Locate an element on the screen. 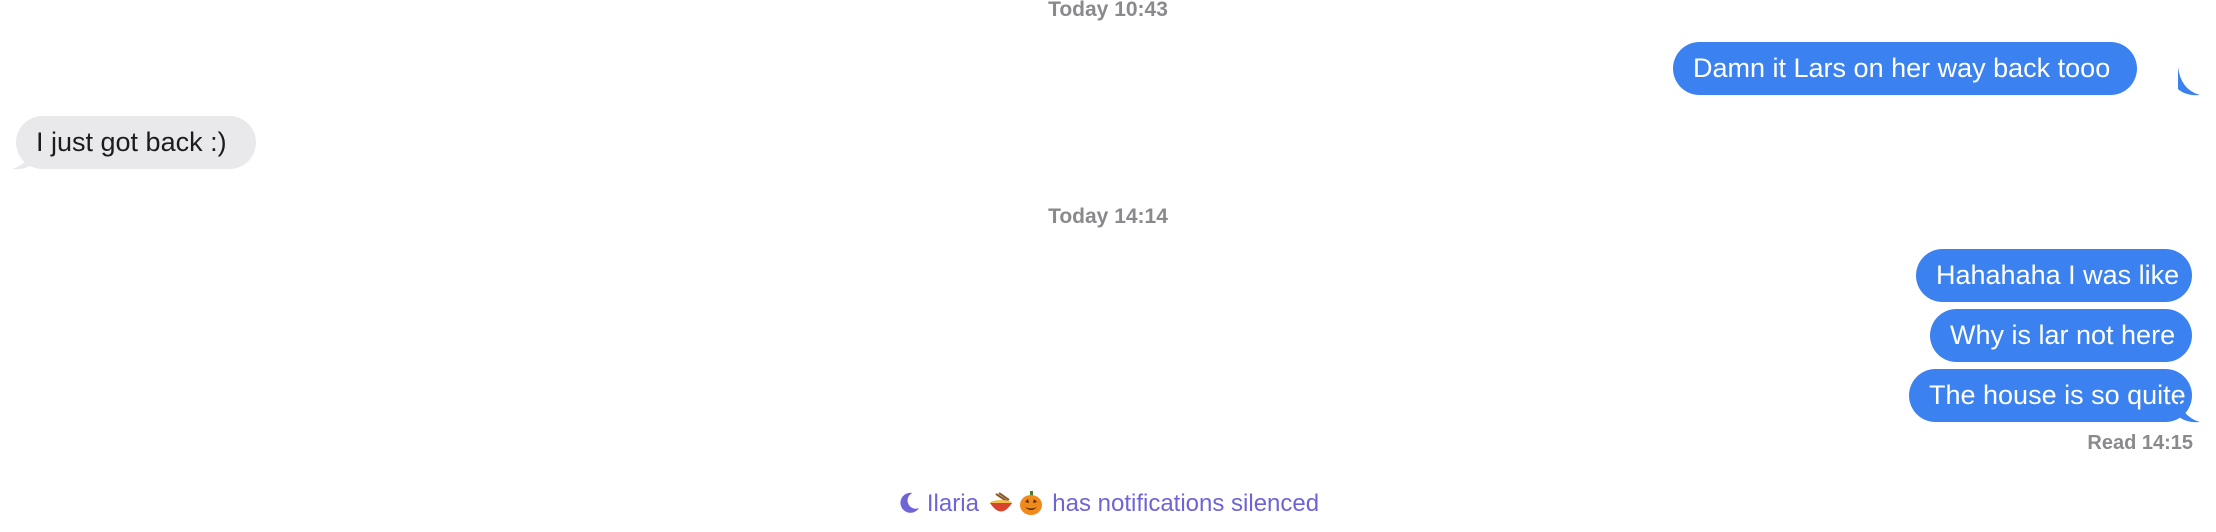 Image resolution: width=2216 pixels, height=532 pixels. message-bubble-outgoing: Hahahaha I was like is located at coordinates (2054, 275).